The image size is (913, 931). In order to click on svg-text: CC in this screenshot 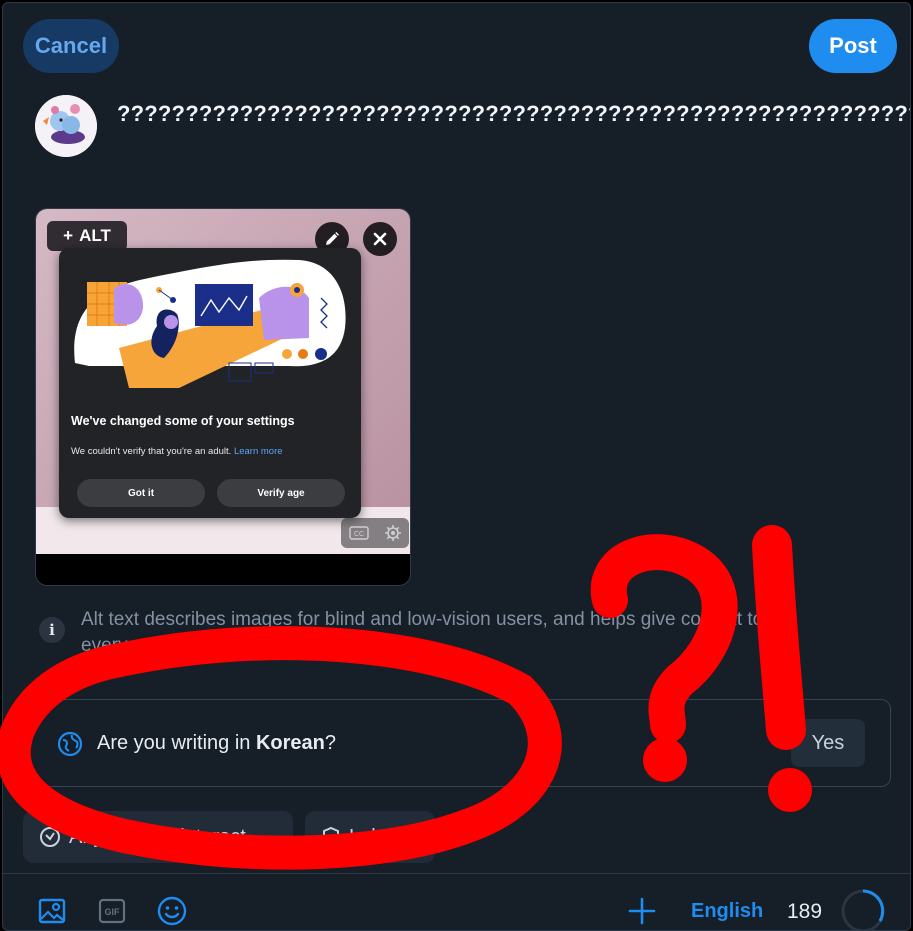, I will do `click(358, 534)`.